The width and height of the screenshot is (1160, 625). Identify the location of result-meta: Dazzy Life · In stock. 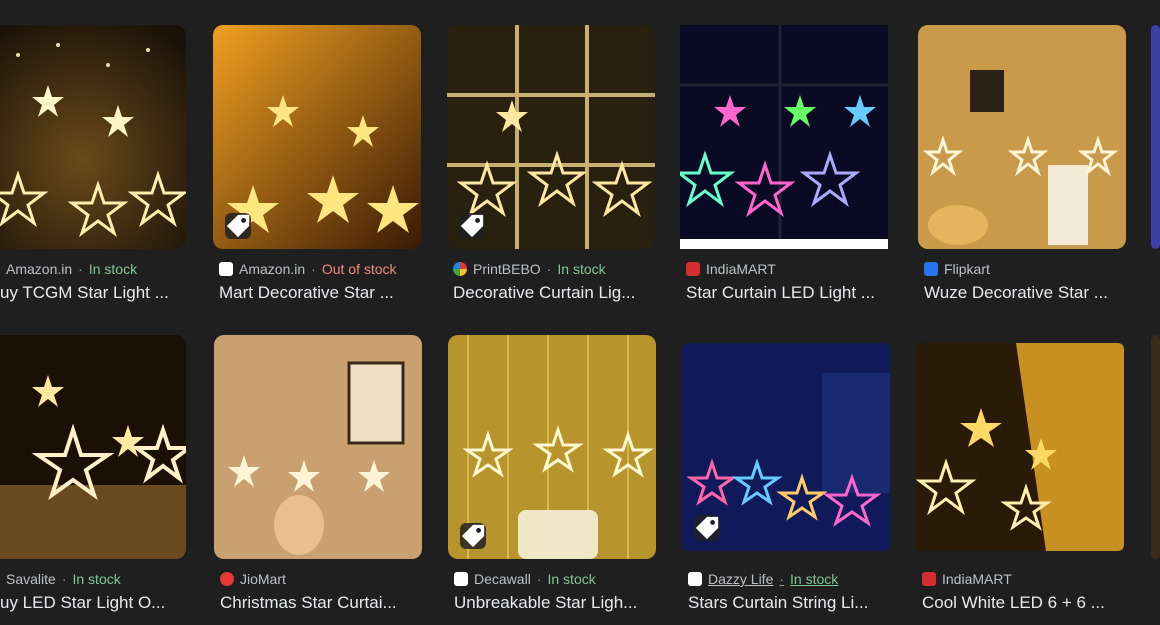
(763, 579).